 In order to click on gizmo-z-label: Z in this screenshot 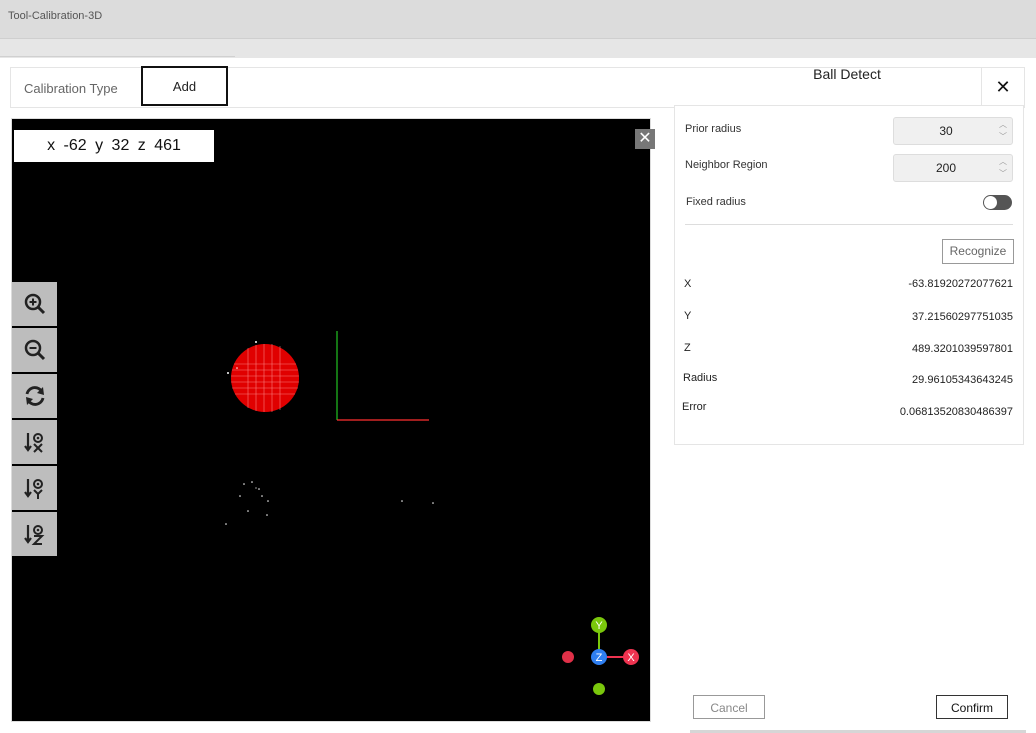, I will do `click(599, 658)`.